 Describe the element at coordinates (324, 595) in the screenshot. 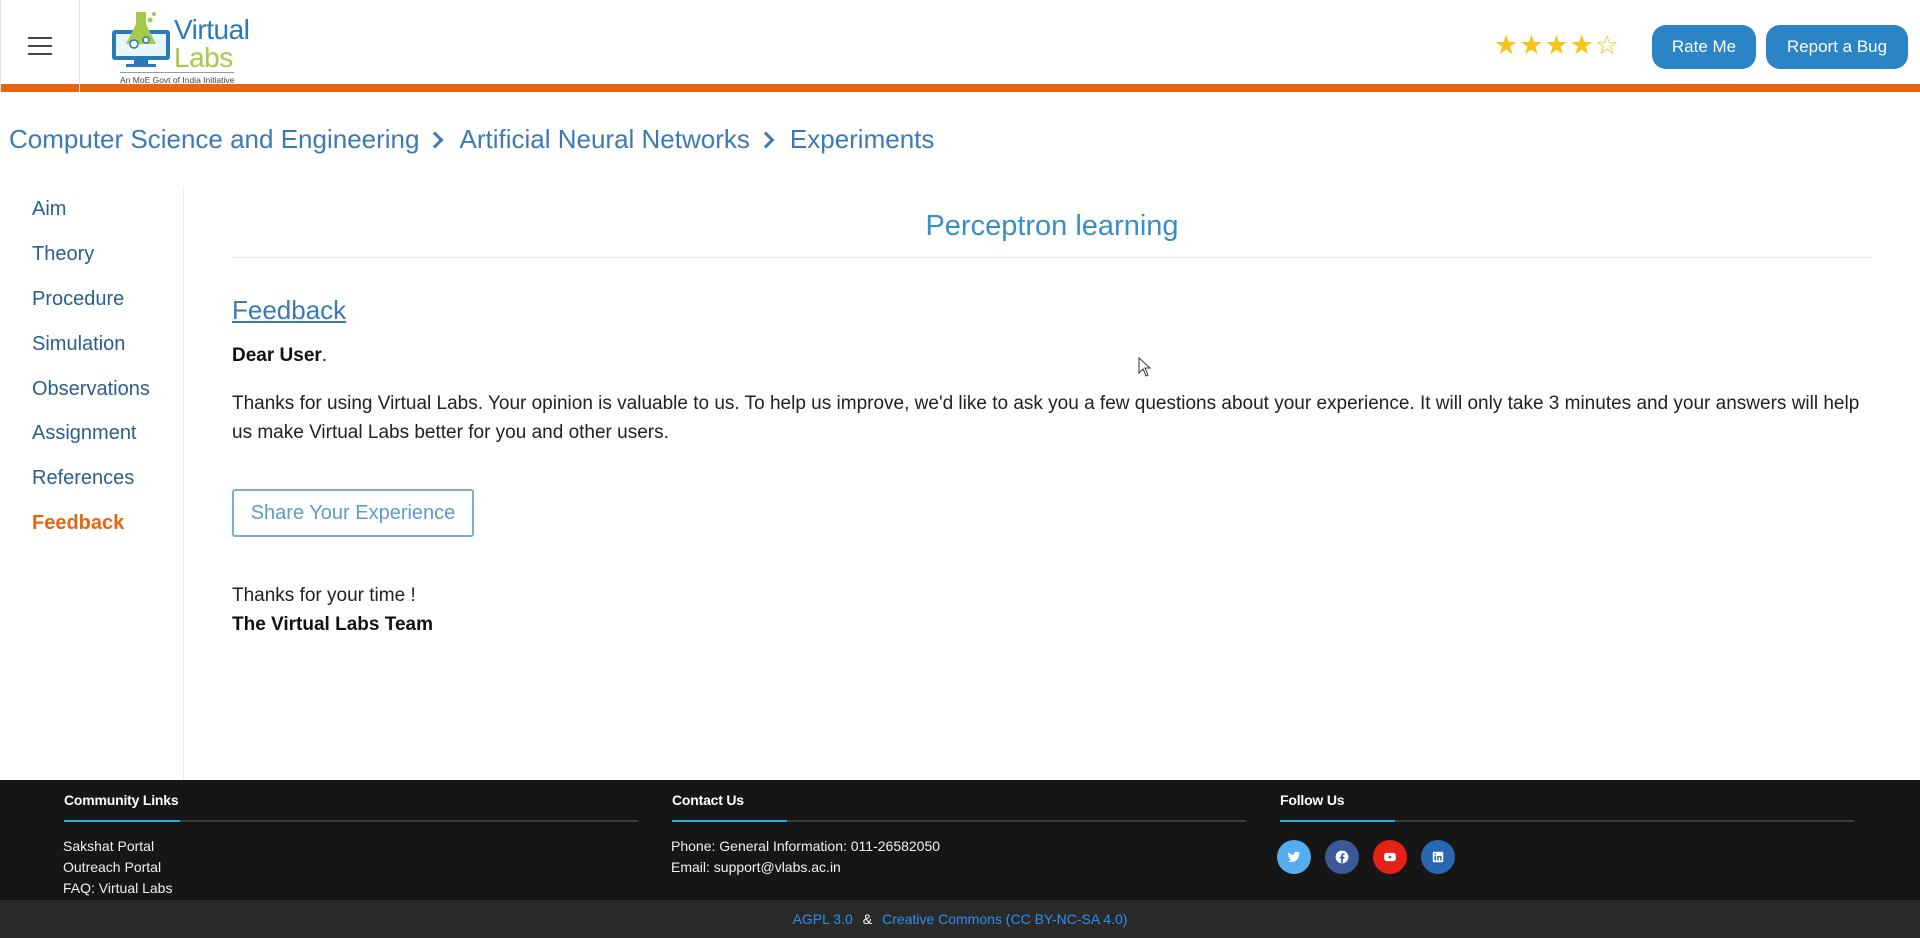

I see `thanks-text: Thanks for your time !` at that location.